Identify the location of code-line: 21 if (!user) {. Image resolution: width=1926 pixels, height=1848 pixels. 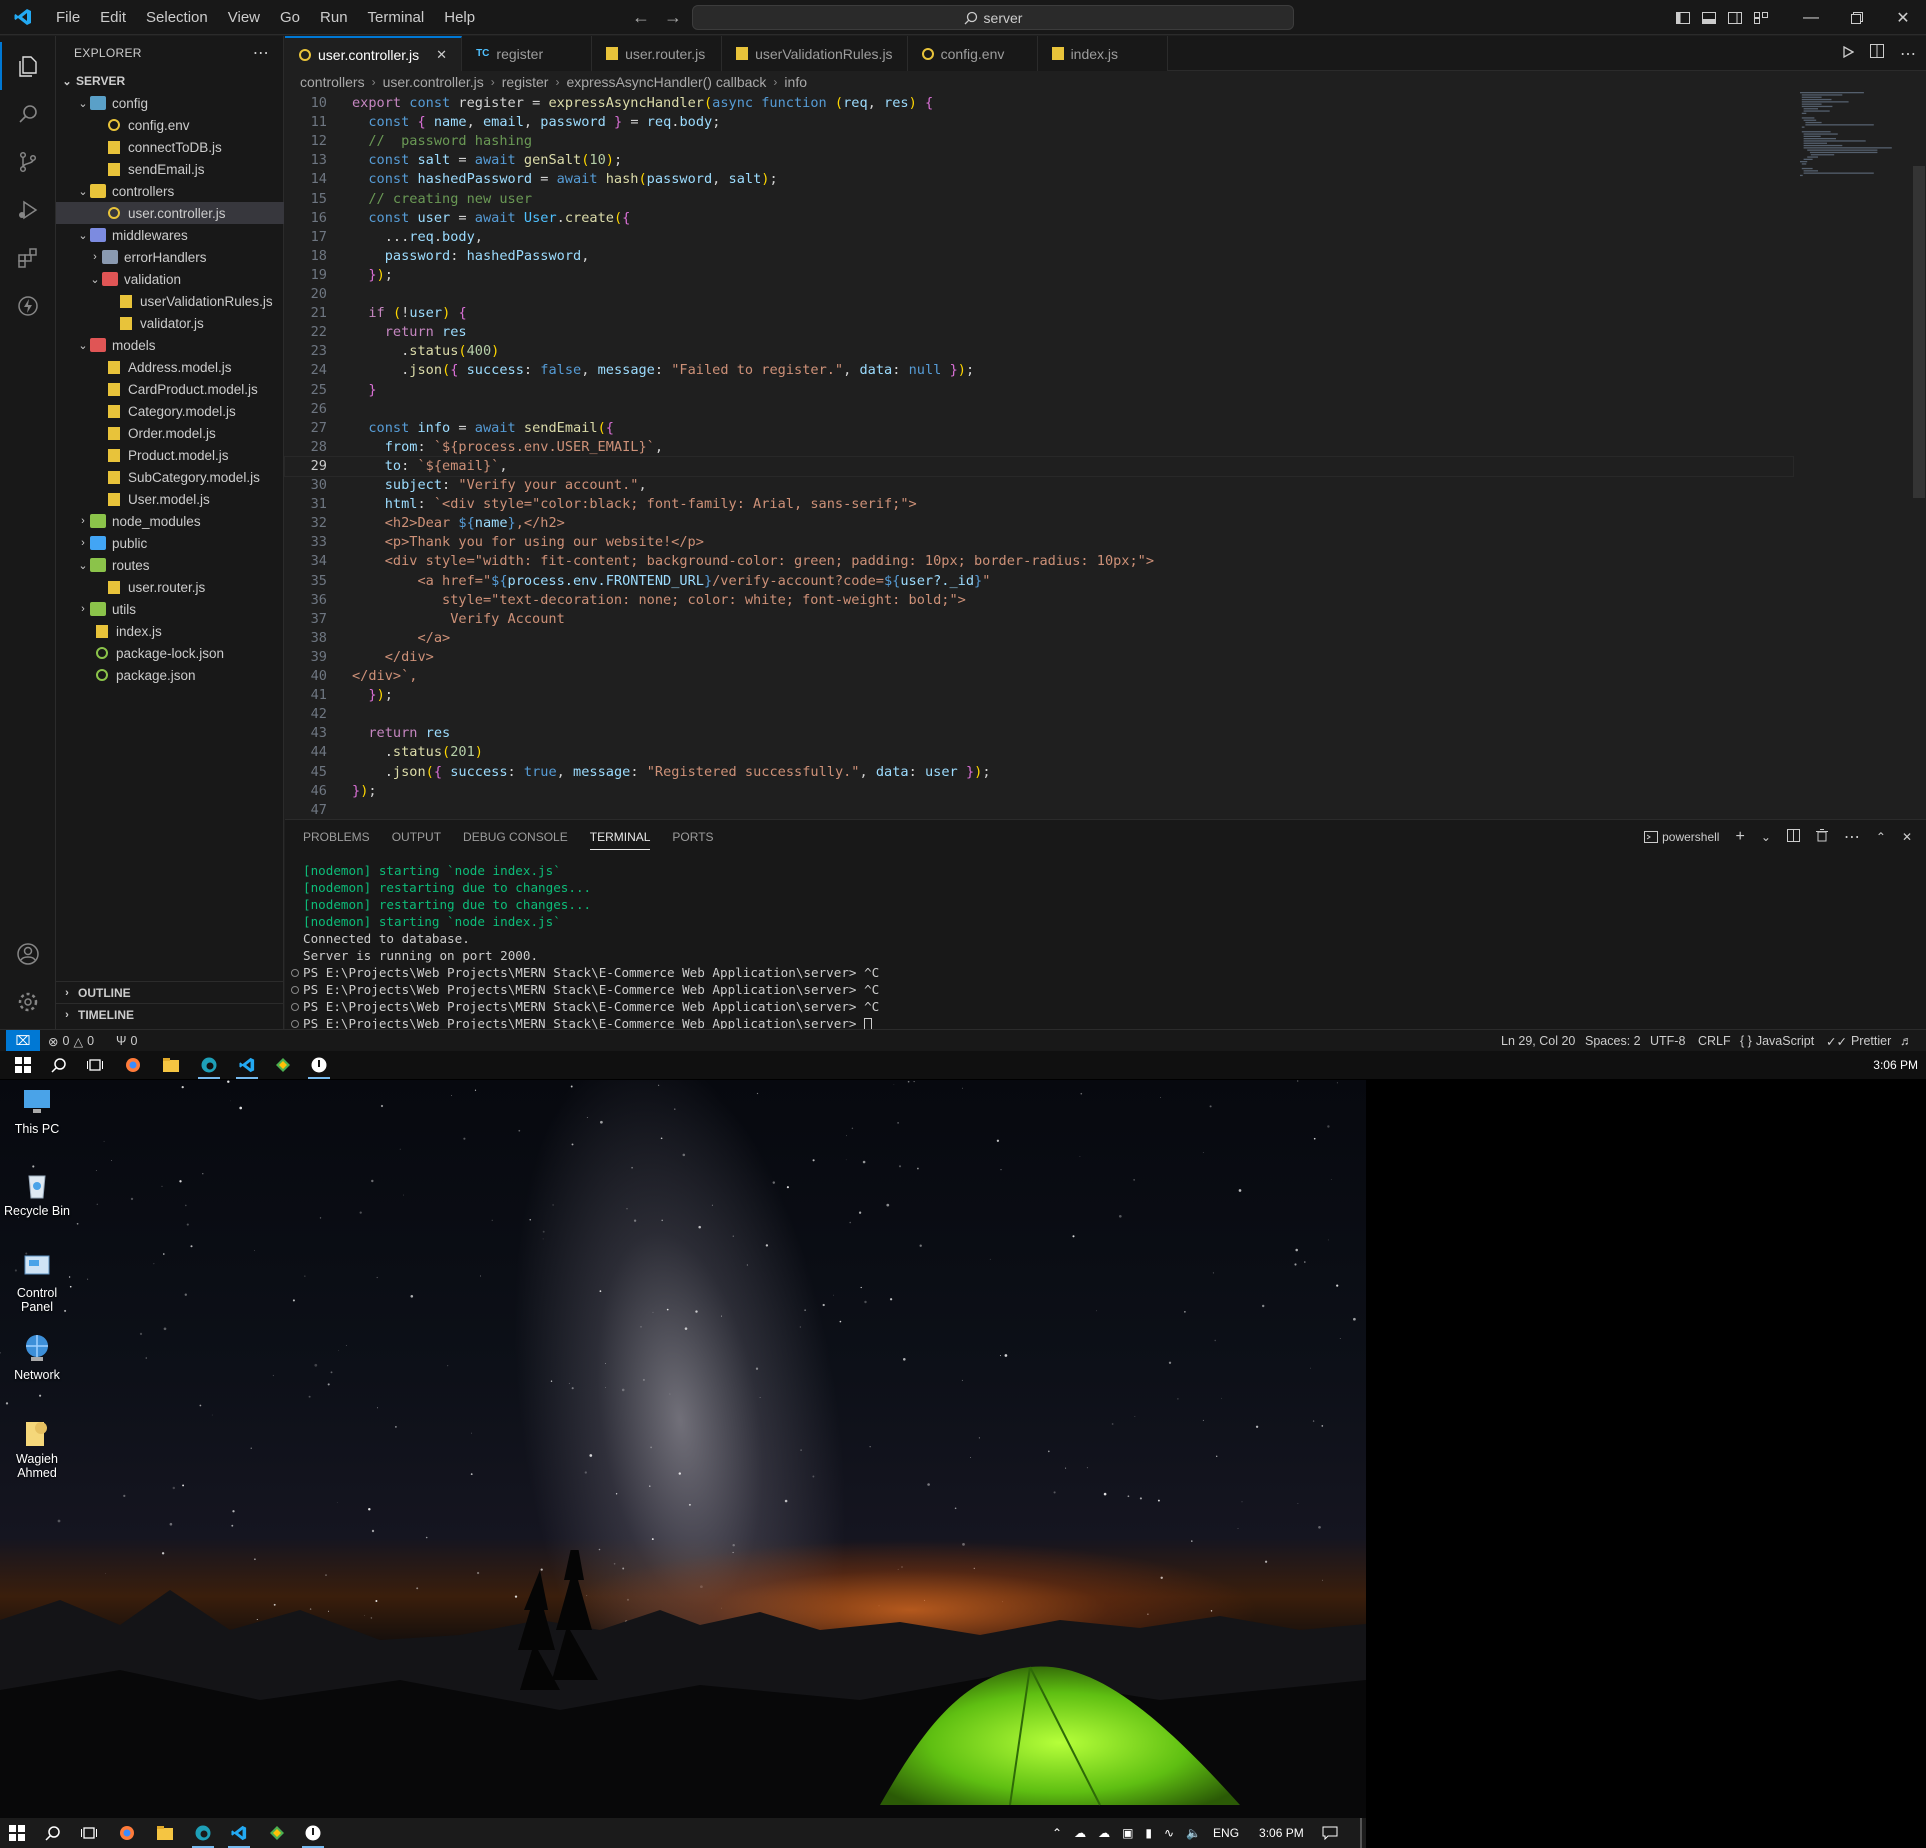
(1035, 313).